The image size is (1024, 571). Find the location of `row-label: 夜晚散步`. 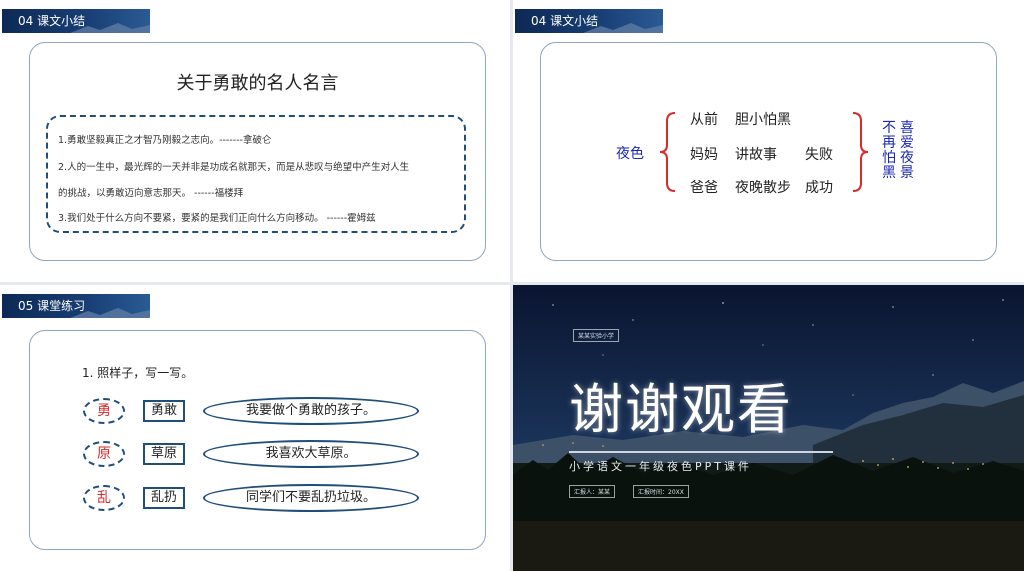

row-label: 夜晚散步 is located at coordinates (763, 188).